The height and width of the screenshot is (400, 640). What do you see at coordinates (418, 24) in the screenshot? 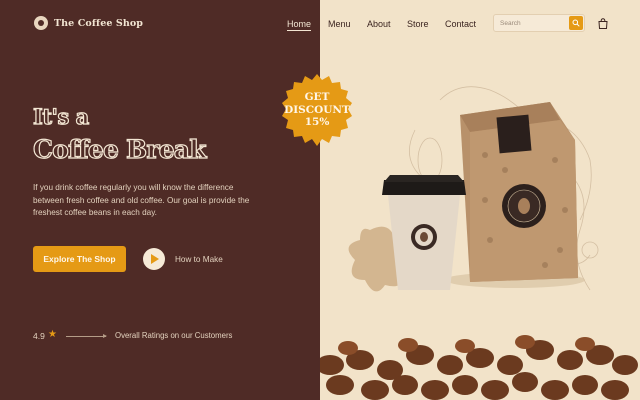
I see `nav-store: Store` at bounding box center [418, 24].